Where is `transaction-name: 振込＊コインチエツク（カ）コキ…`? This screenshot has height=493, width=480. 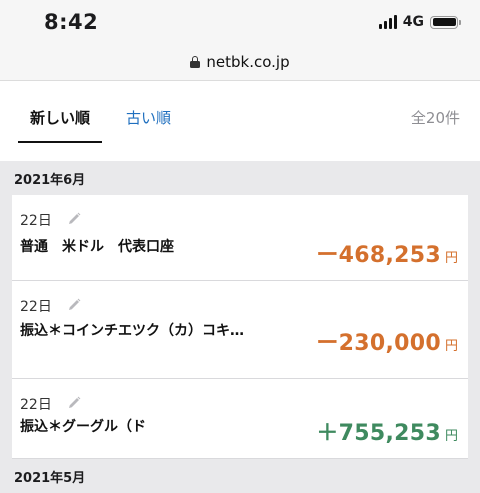 transaction-name: 振込＊コインチエツク（カ）コキ… is located at coordinates (132, 331).